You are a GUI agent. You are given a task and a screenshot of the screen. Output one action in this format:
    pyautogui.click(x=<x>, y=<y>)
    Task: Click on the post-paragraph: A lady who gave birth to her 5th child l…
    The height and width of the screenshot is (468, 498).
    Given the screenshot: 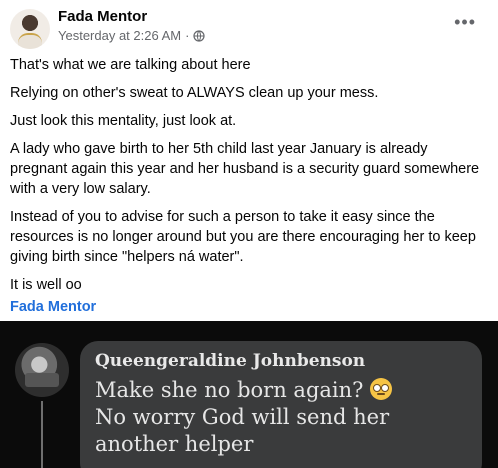 What is the action you would take?
    pyautogui.click(x=245, y=169)
    